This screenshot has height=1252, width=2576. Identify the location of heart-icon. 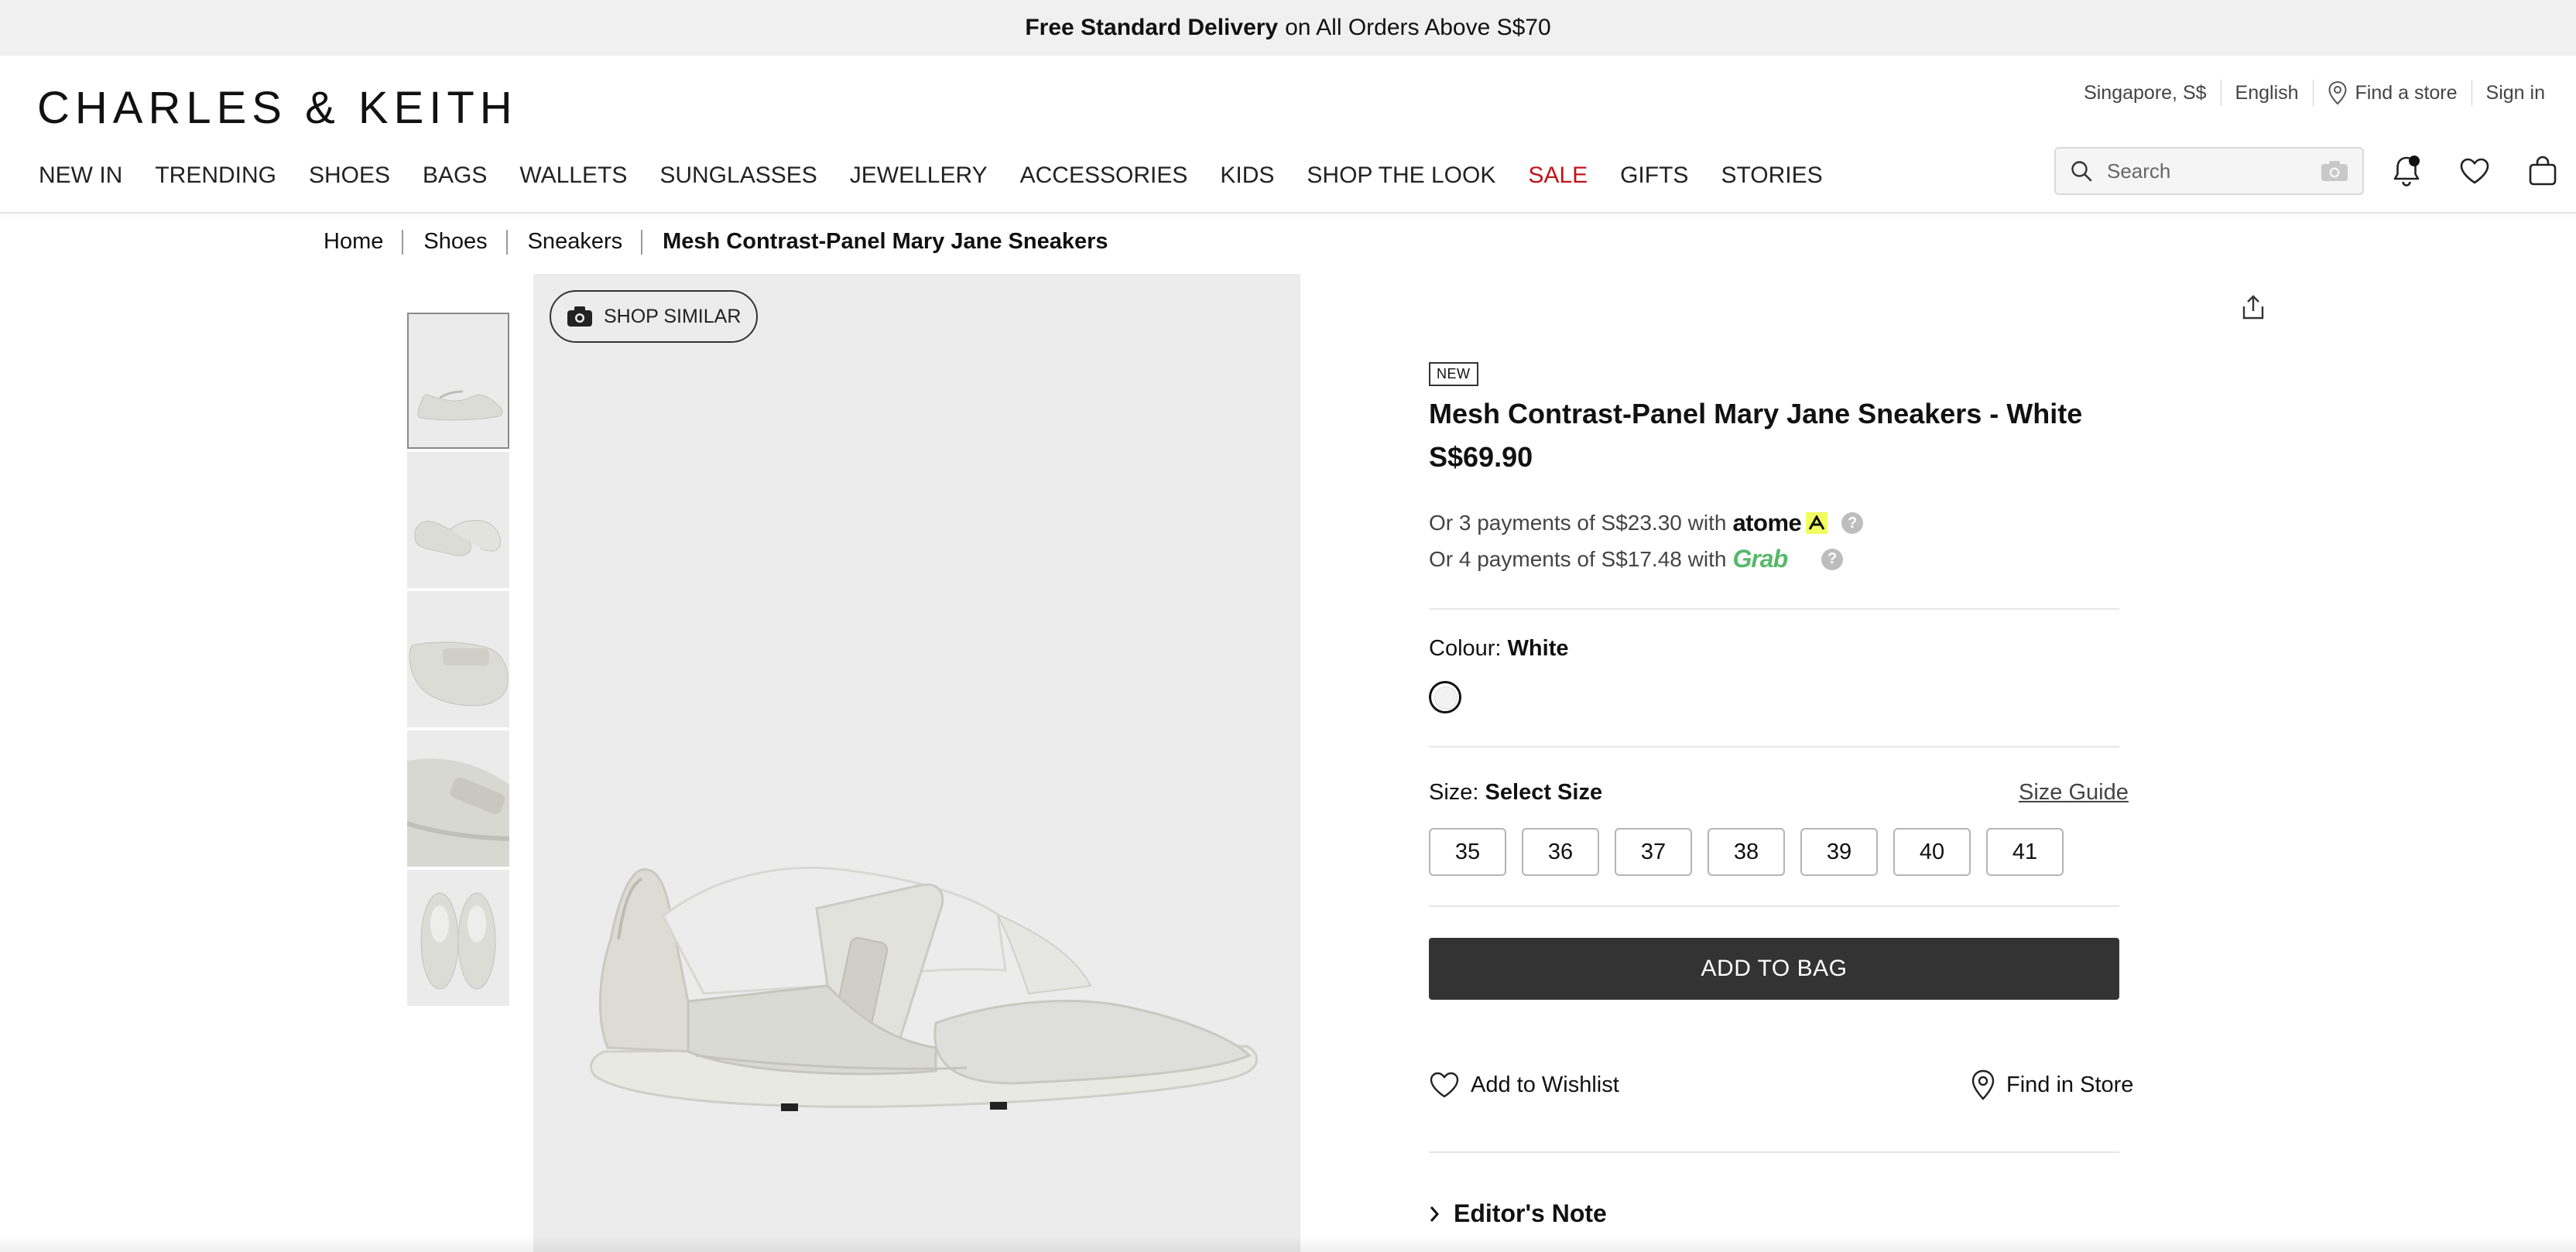
(1444, 1085).